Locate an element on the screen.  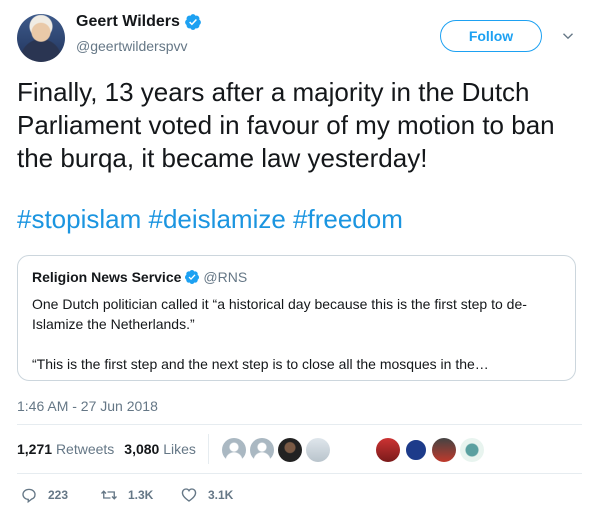
retweets-label: Retweets is located at coordinates (85, 449).